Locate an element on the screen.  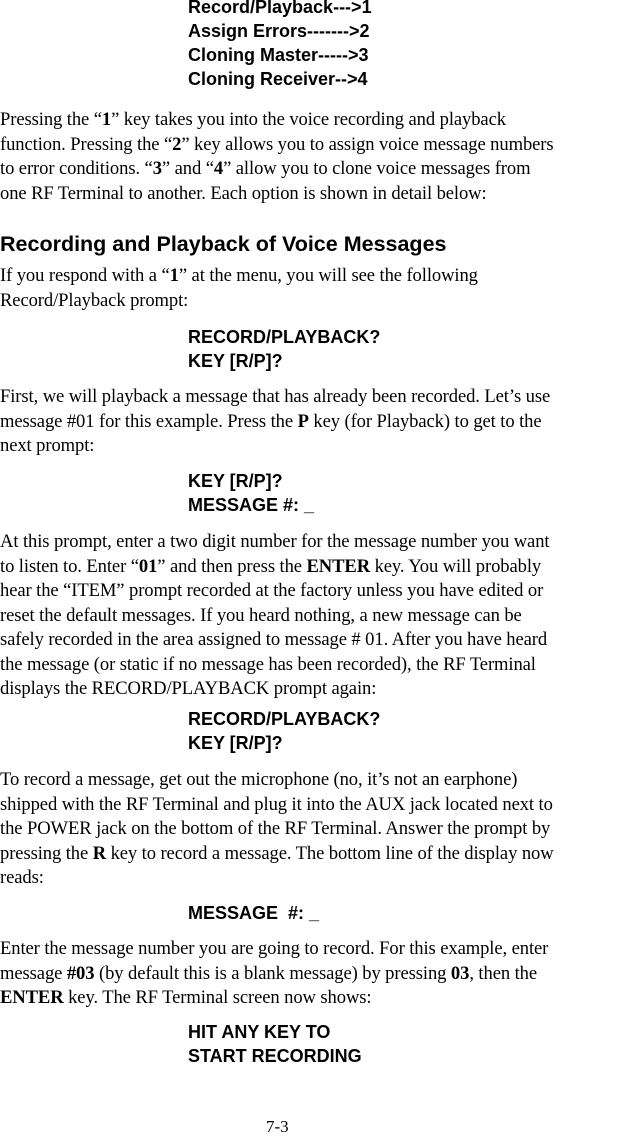
menu-line: Assign Errors------->2 is located at coordinates (279, 31).